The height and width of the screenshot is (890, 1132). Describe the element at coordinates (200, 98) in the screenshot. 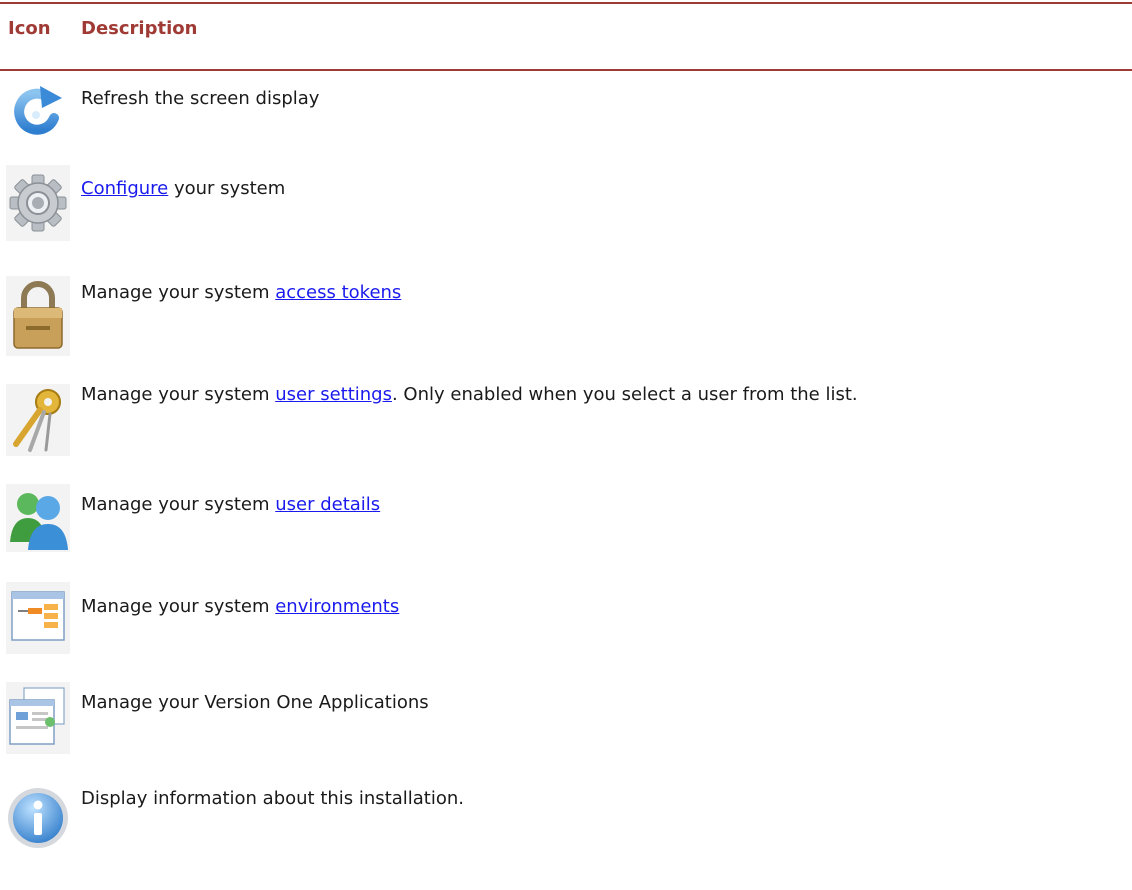

I see `row-description: Refresh the screen display` at that location.